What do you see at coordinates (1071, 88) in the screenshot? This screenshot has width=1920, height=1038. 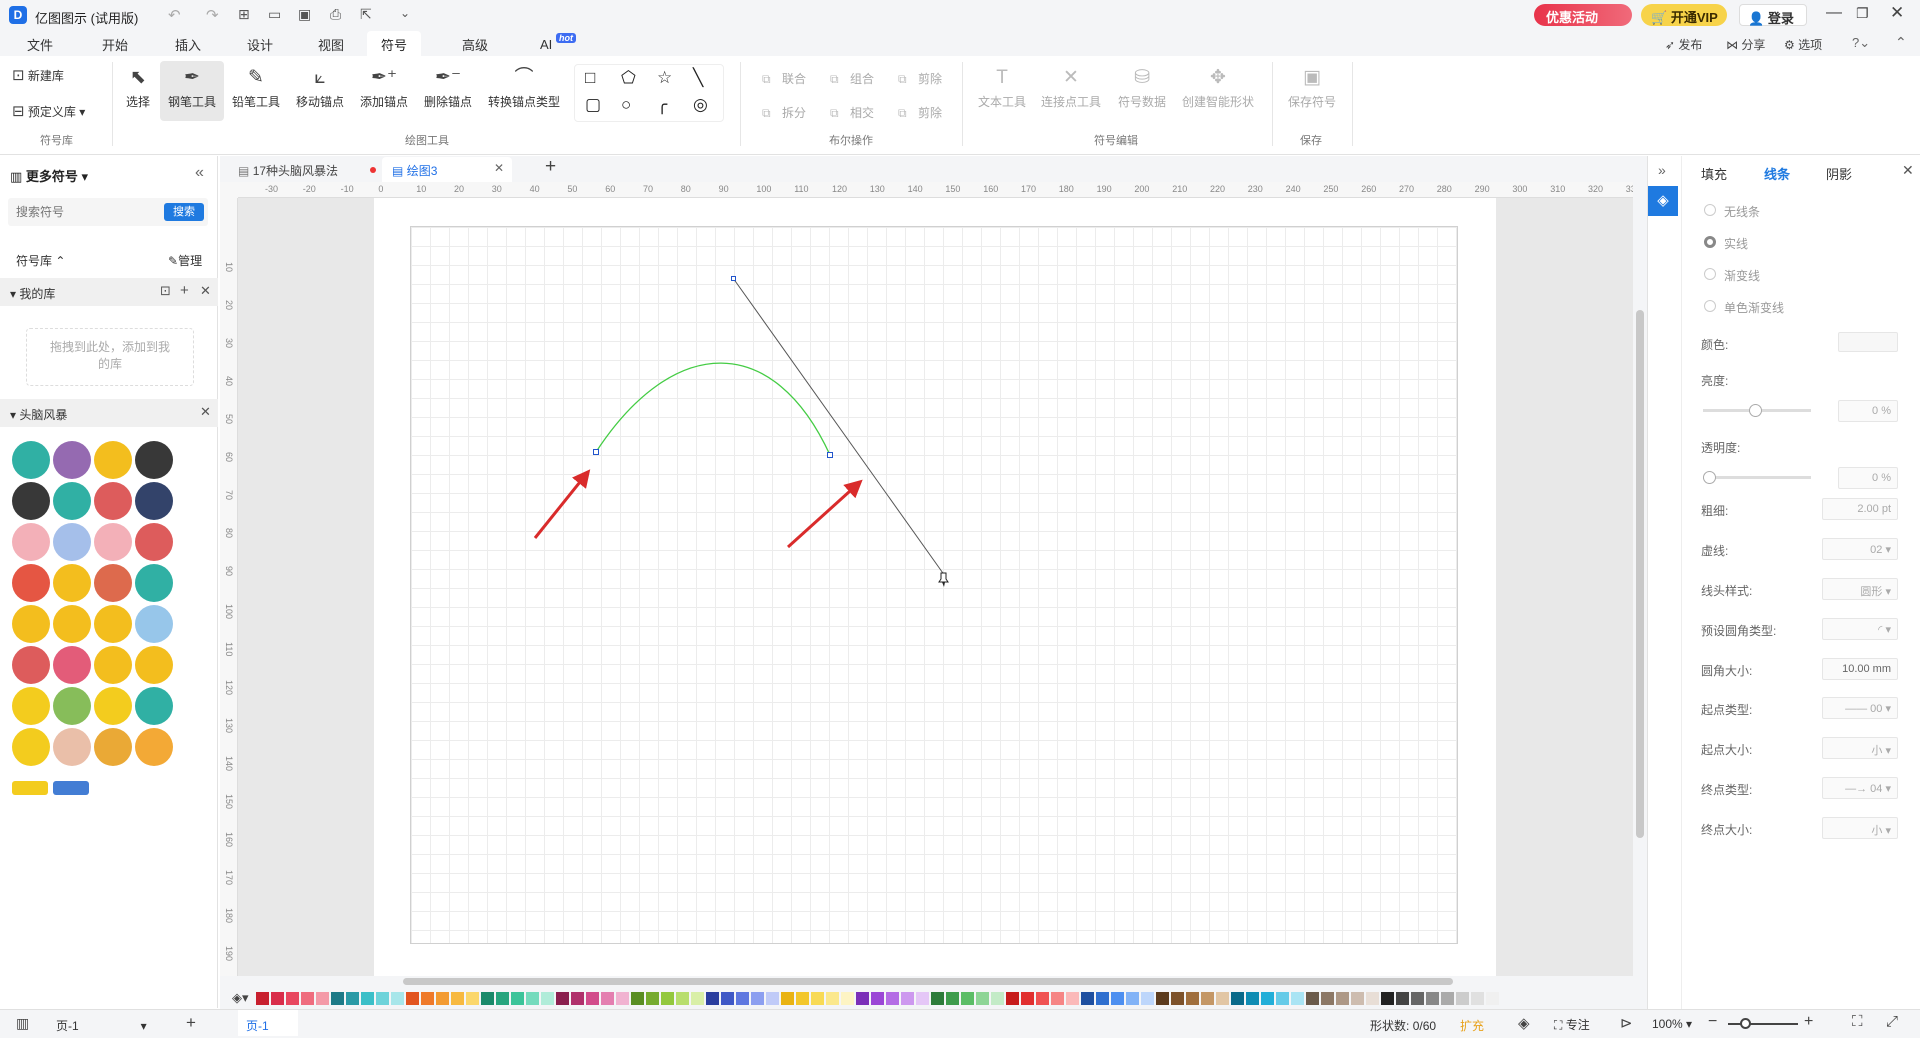 I see `connector-tool-button: ✕ 连接点工具` at bounding box center [1071, 88].